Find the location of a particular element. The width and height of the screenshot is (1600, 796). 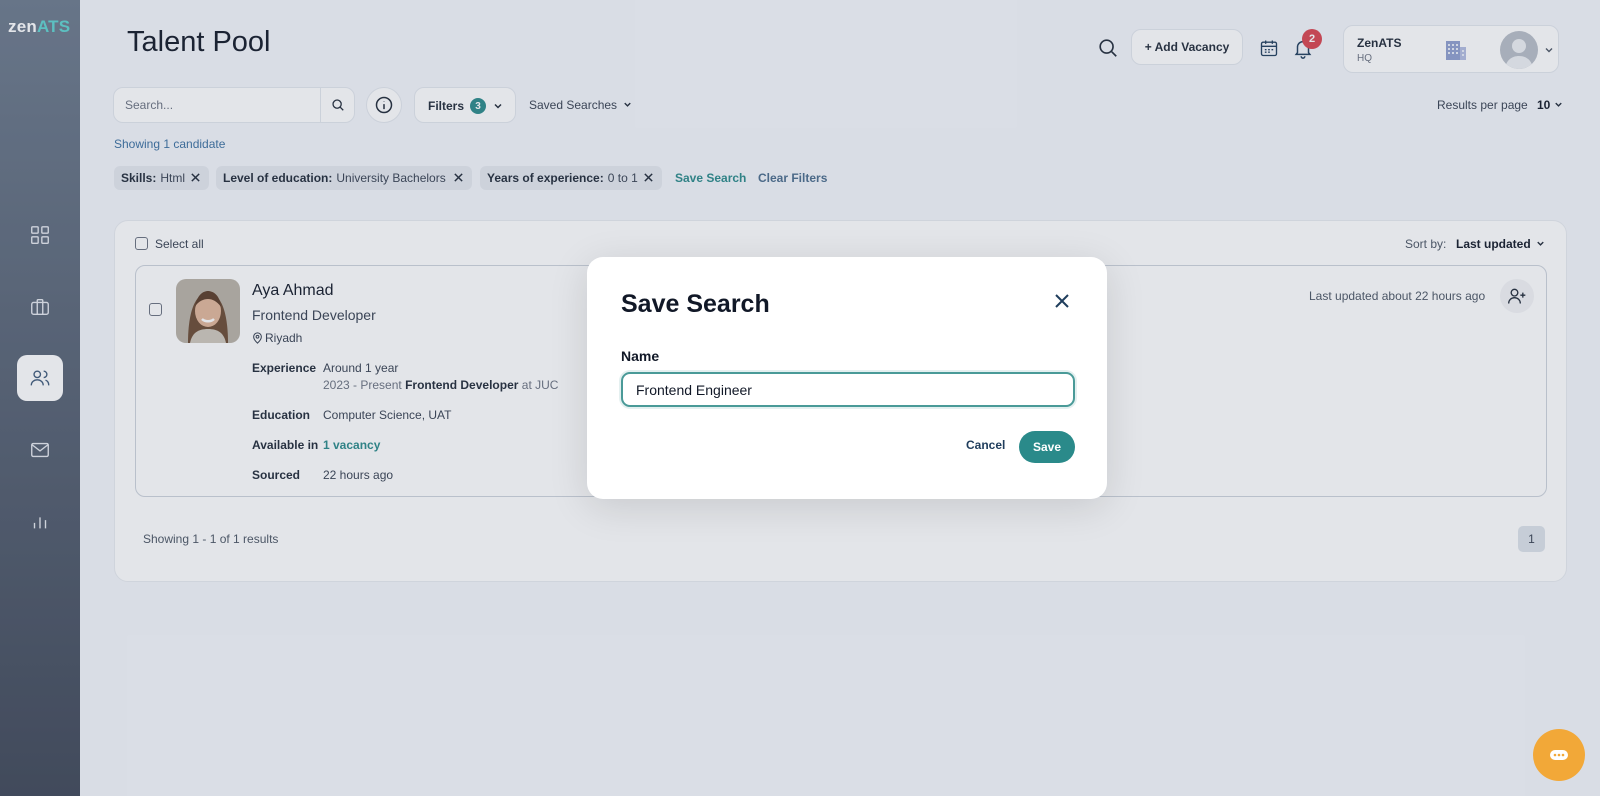

chat-button is located at coordinates (1559, 755).